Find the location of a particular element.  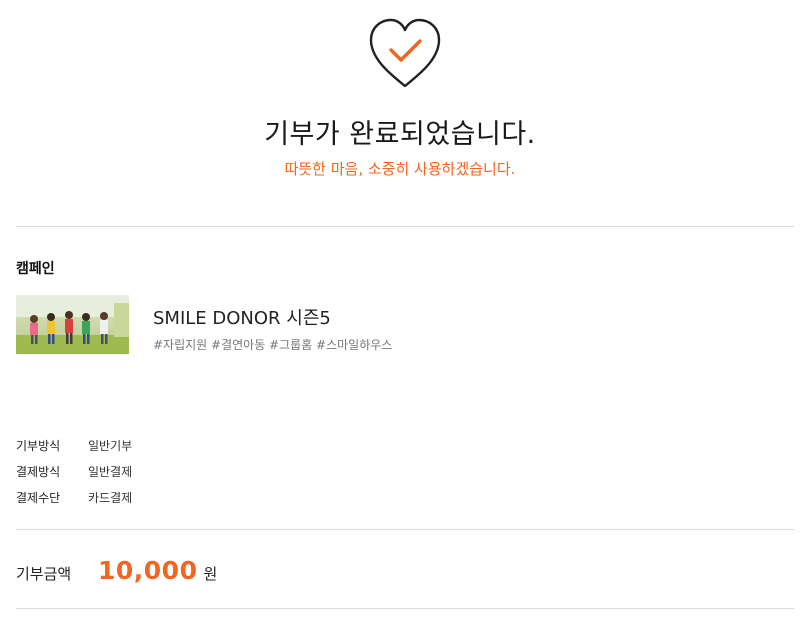

detail-key: 결제방식 is located at coordinates (38, 471).